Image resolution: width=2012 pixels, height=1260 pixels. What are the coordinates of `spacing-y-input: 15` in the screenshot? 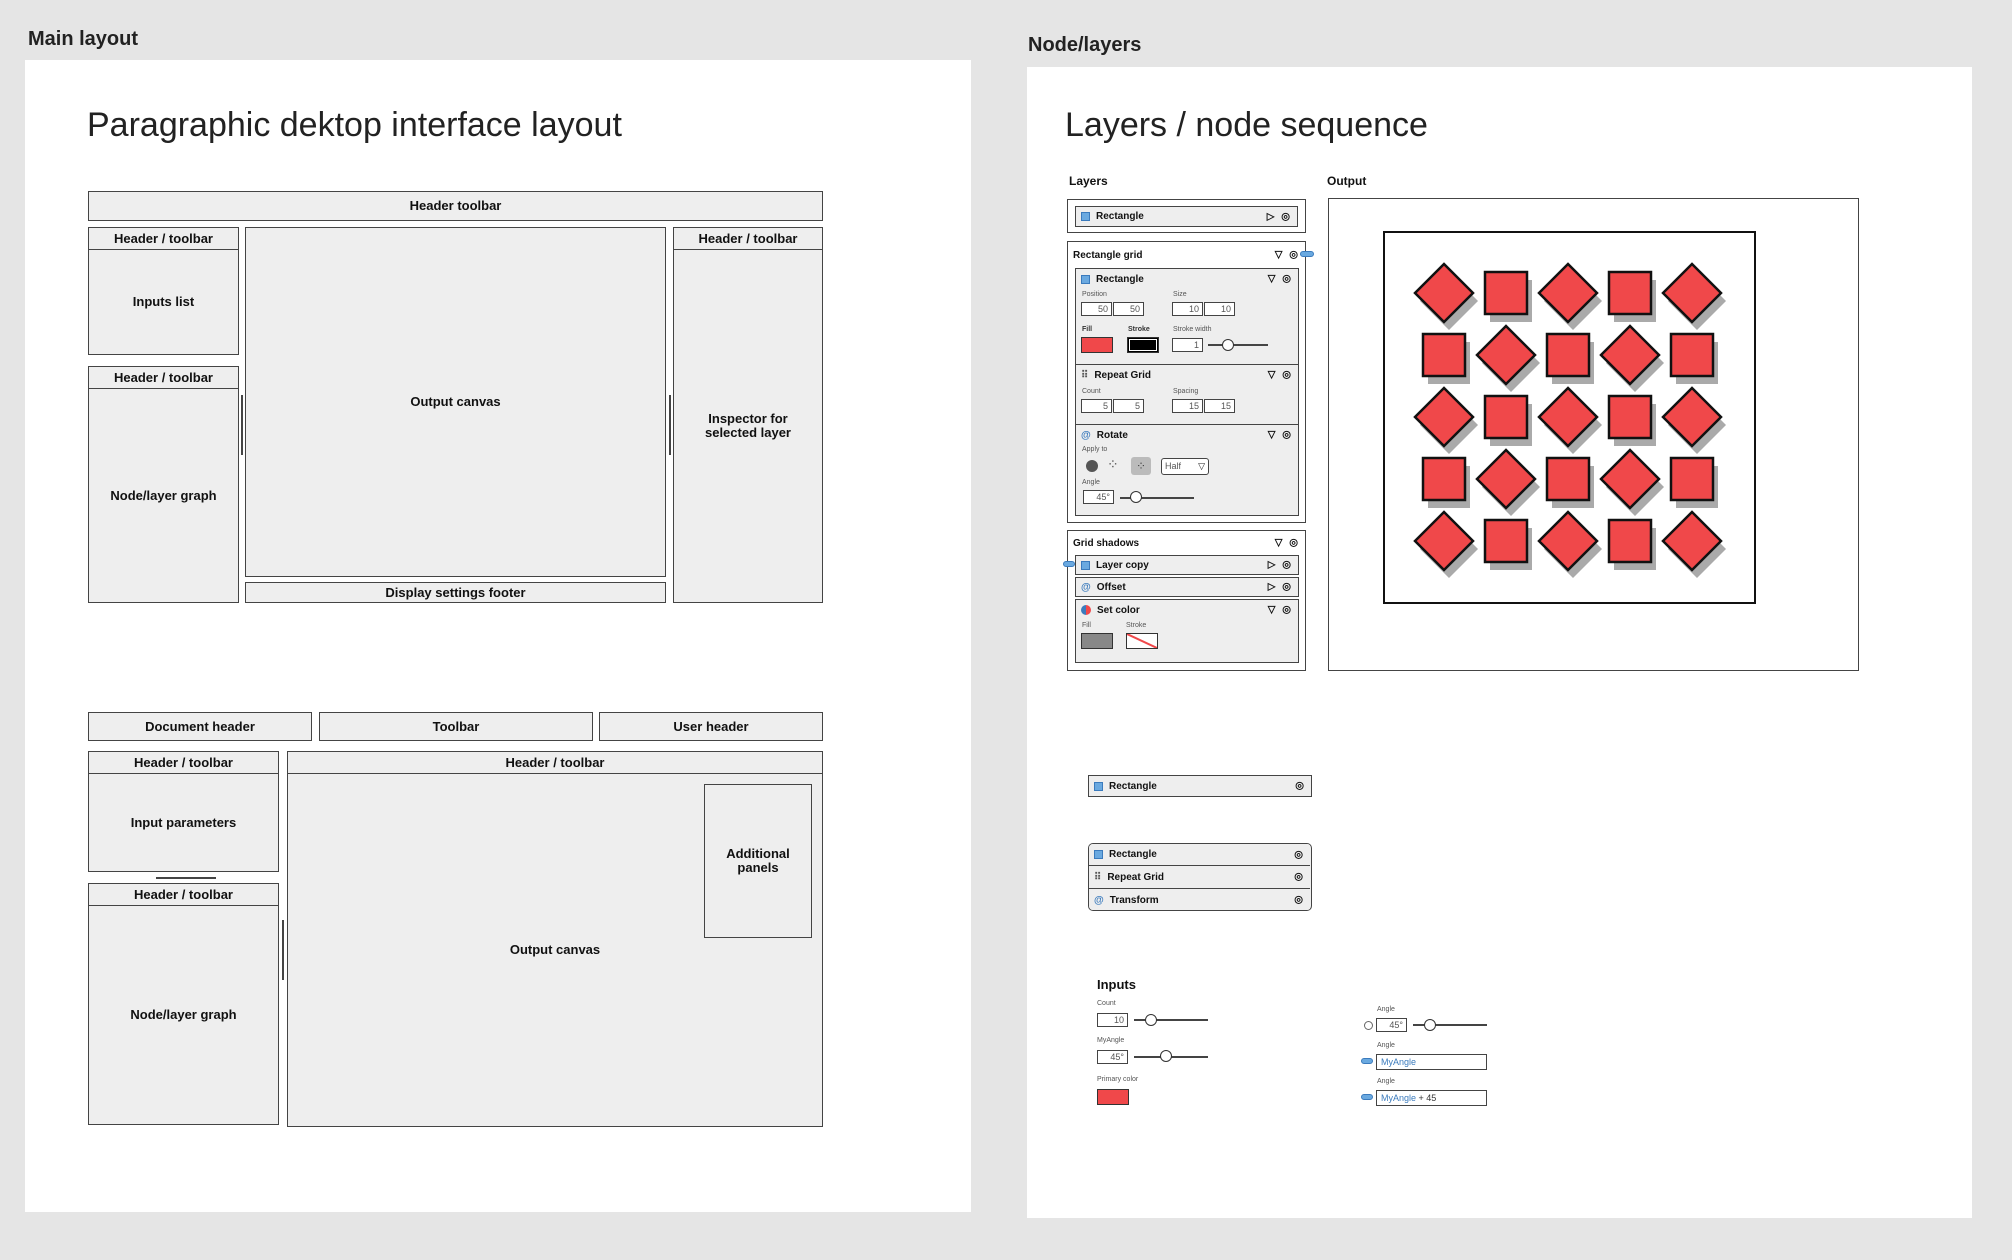 It's located at (1219, 406).